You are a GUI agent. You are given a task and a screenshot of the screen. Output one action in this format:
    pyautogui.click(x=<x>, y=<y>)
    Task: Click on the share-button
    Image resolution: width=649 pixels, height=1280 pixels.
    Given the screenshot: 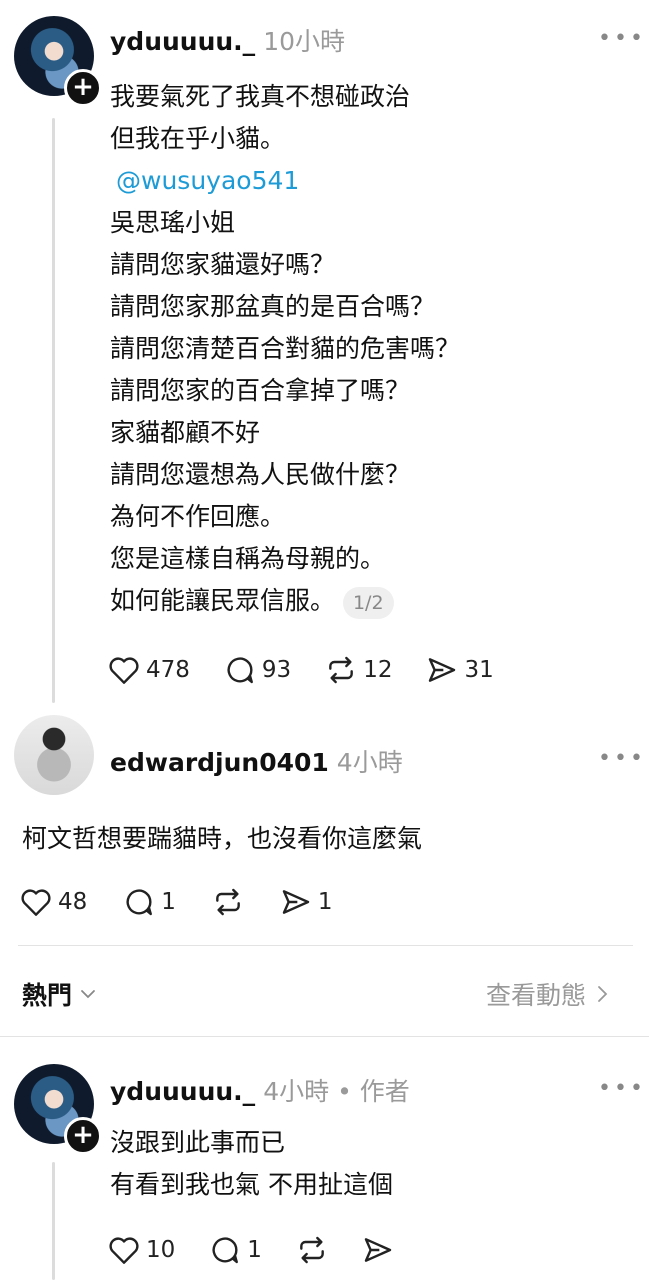 What is the action you would take?
    pyautogui.click(x=378, y=1250)
    